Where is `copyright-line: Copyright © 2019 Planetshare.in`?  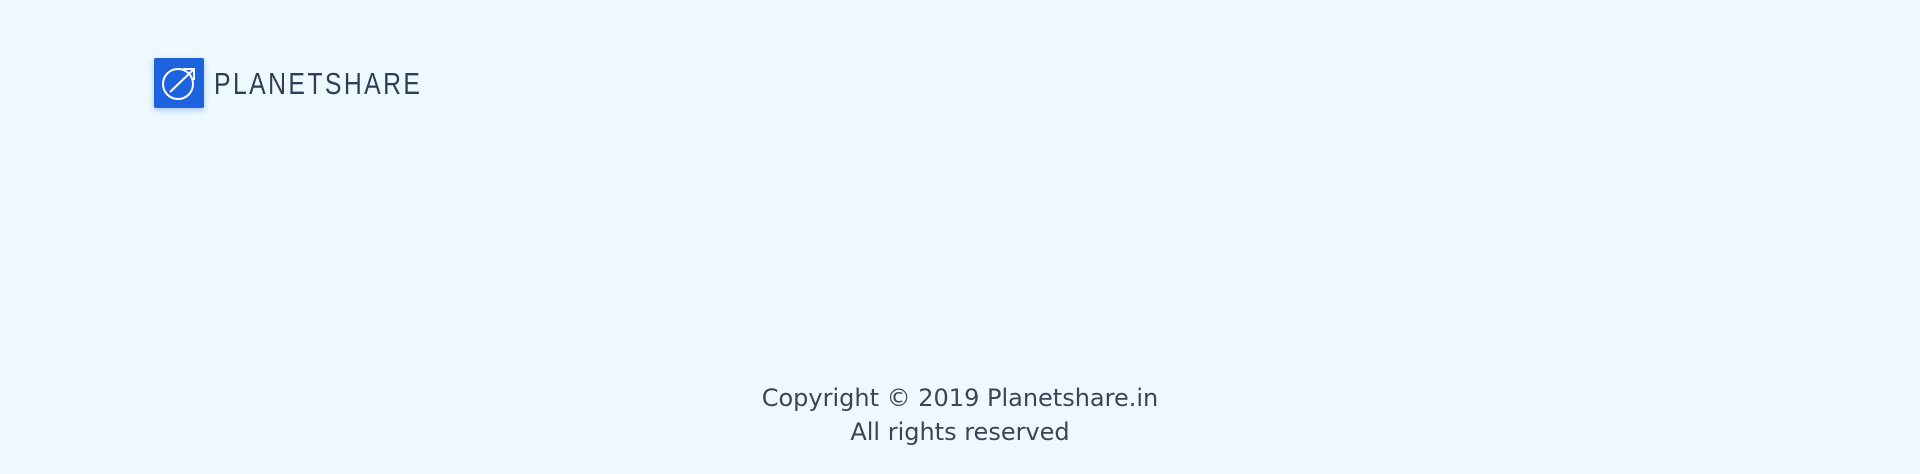 copyright-line: Copyright © 2019 Planetshare.in is located at coordinates (960, 398).